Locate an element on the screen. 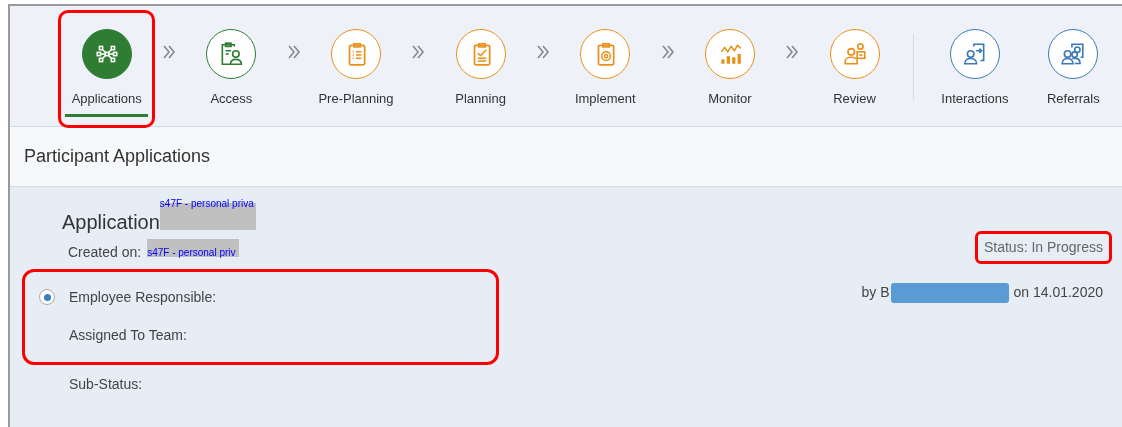  field-label: Employee Responsible: is located at coordinates (143, 297).